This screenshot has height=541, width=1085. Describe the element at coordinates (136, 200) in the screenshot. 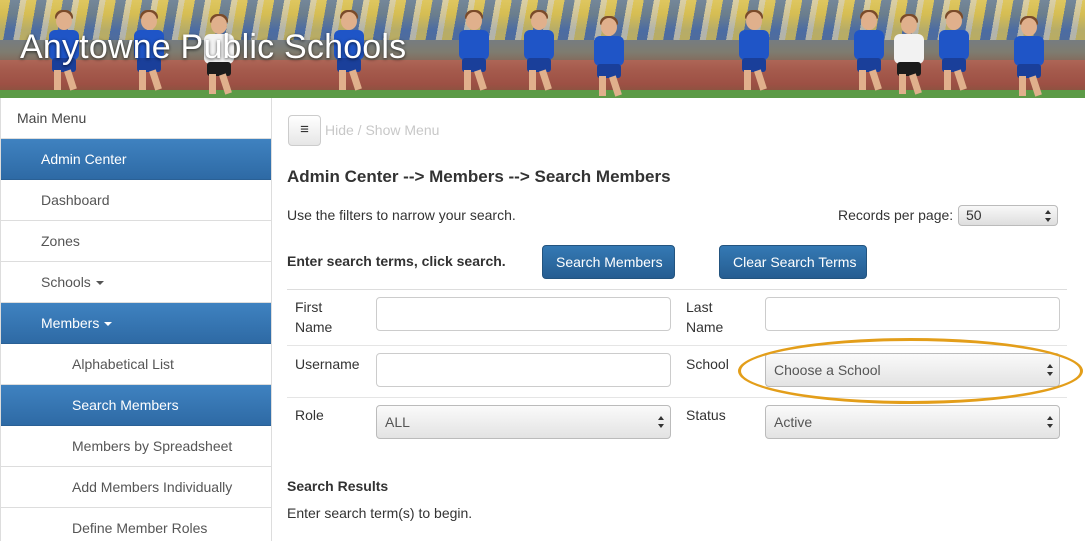

I see `sidebar-item-dashboard: Dashboard` at that location.